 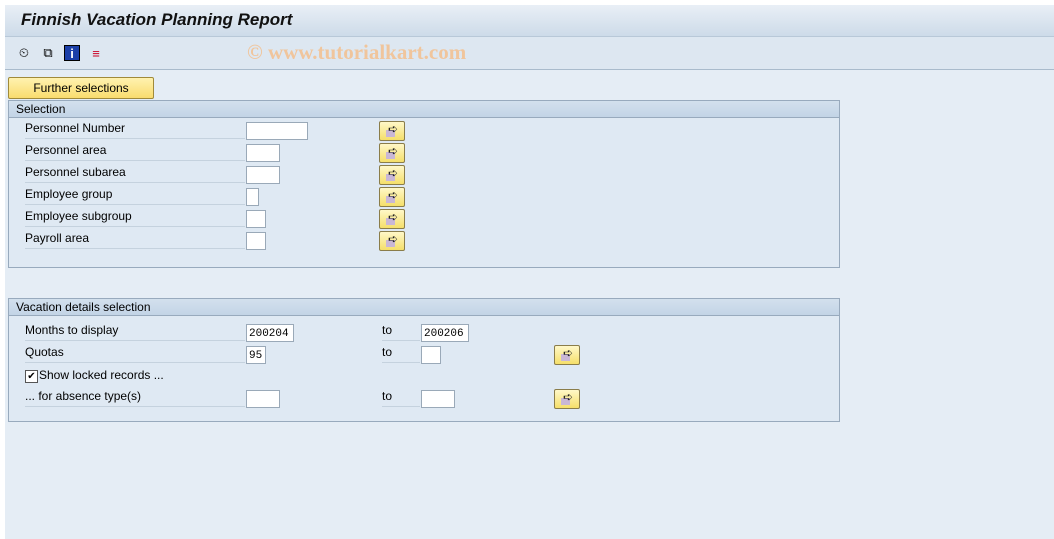 What do you see at coordinates (135, 238) in the screenshot?
I see `label-payroll-area: Payroll area` at bounding box center [135, 238].